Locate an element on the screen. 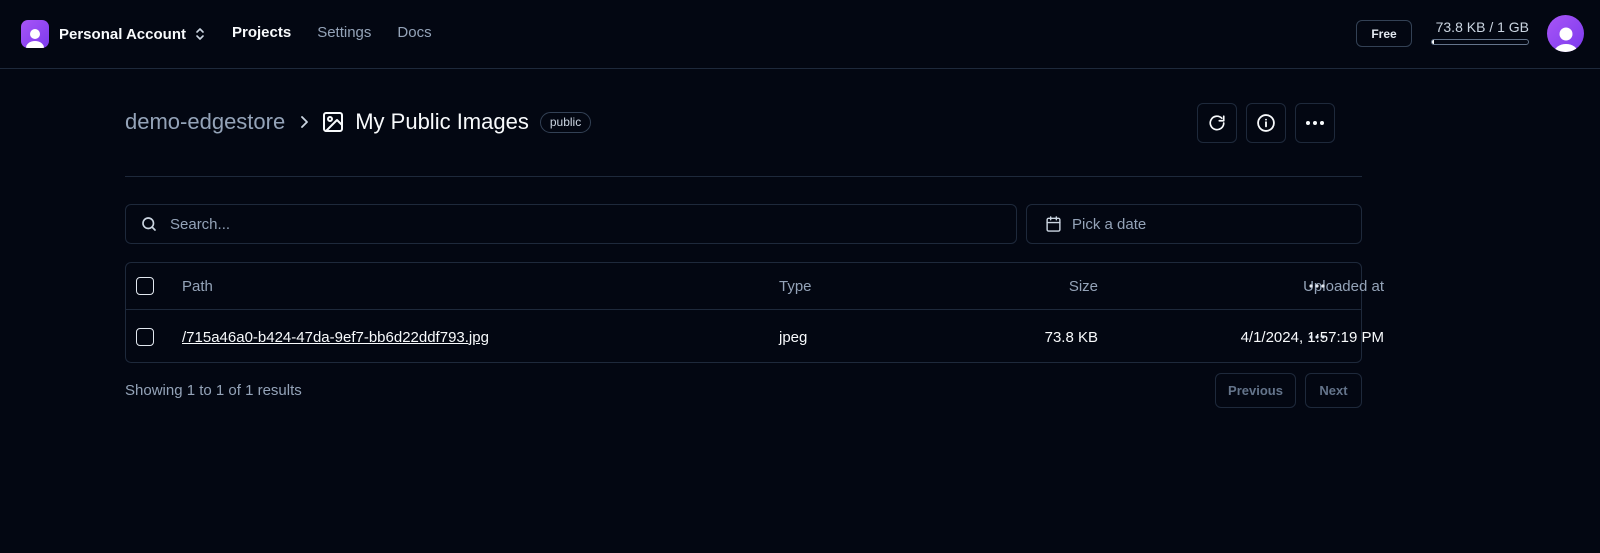 This screenshot has width=1600, height=553. user-icon is located at coordinates (1565, 39).